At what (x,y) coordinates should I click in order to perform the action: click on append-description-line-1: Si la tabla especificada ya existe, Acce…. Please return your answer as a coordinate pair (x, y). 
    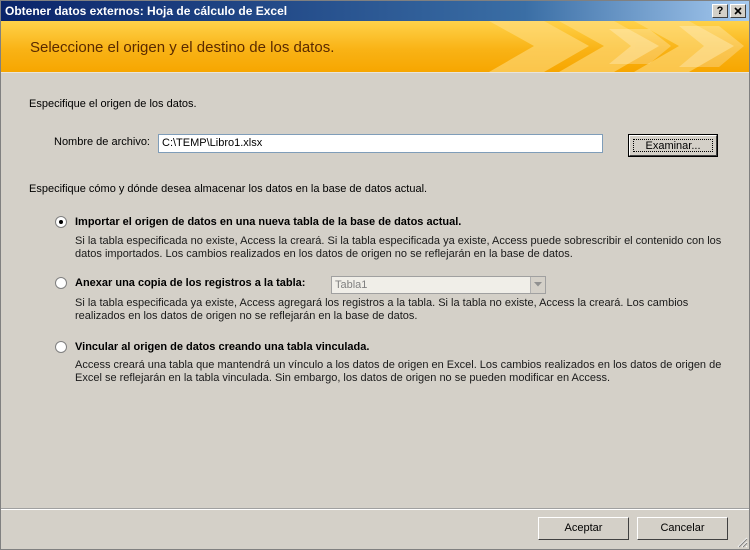
    Looking at the image, I should click on (382, 303).